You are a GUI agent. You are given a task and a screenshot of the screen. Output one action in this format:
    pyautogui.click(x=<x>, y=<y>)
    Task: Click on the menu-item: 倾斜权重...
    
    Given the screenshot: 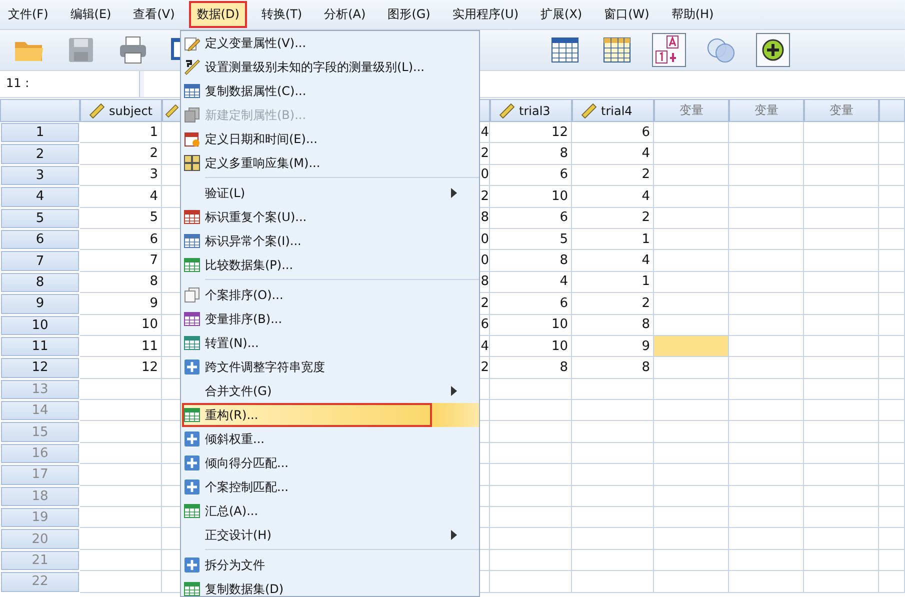 What is the action you would take?
    pyautogui.click(x=330, y=439)
    